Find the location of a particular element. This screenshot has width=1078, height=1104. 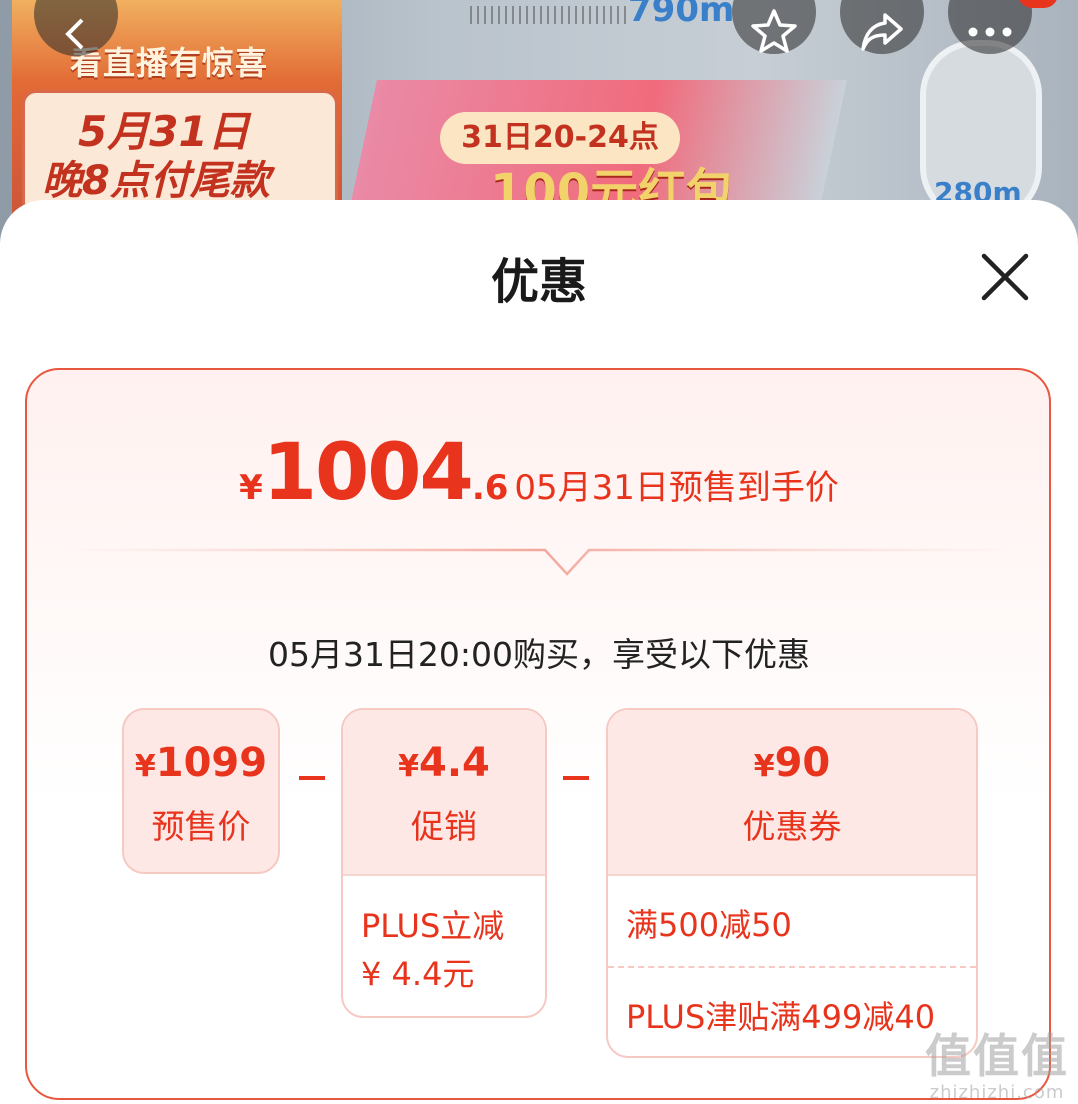

coupon-box: ¥90 优惠券 满500减50 PLUS津贴满499减40 is located at coordinates (792, 883).